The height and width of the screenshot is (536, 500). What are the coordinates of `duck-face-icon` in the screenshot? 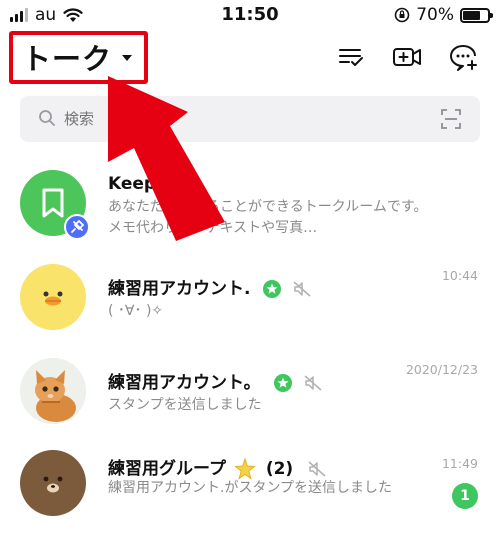 It's located at (53, 298).